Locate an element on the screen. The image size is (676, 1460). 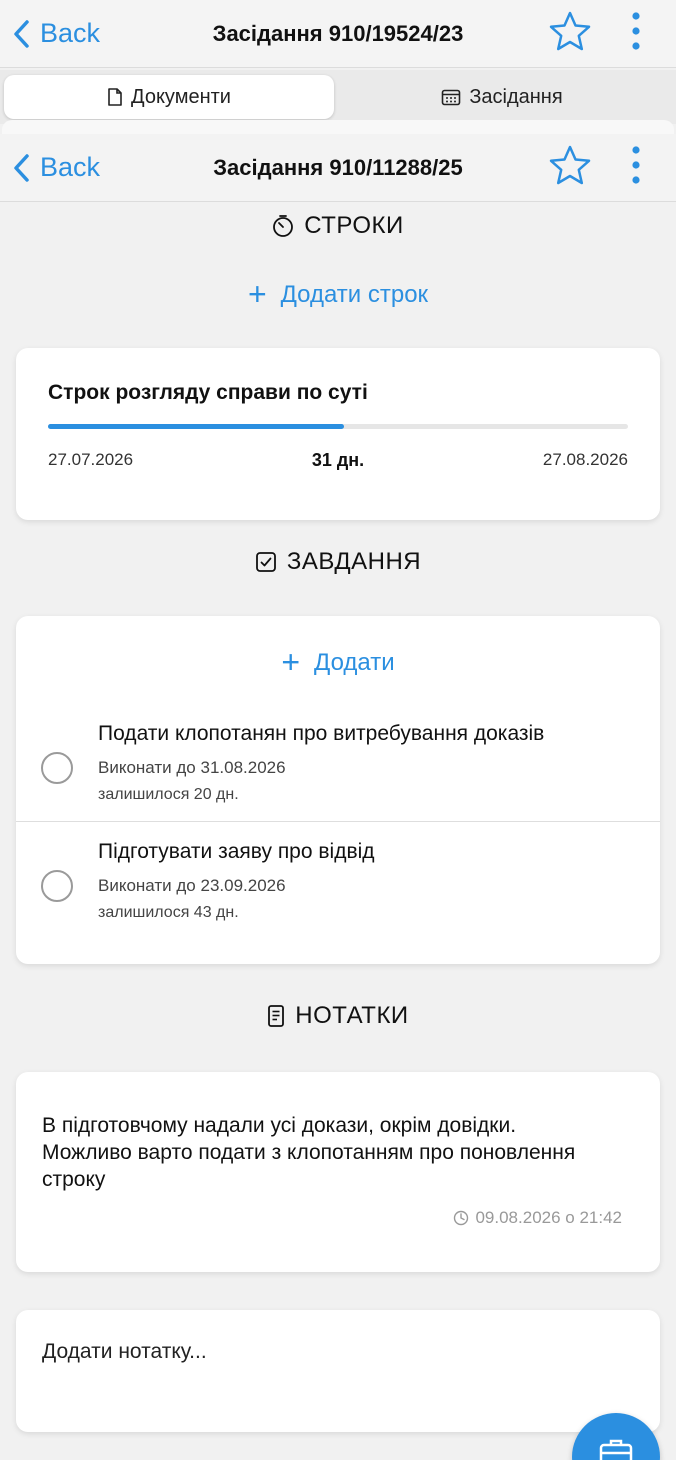
segmented-tabs: Документи Засідання is located at coordinates (338, 97).